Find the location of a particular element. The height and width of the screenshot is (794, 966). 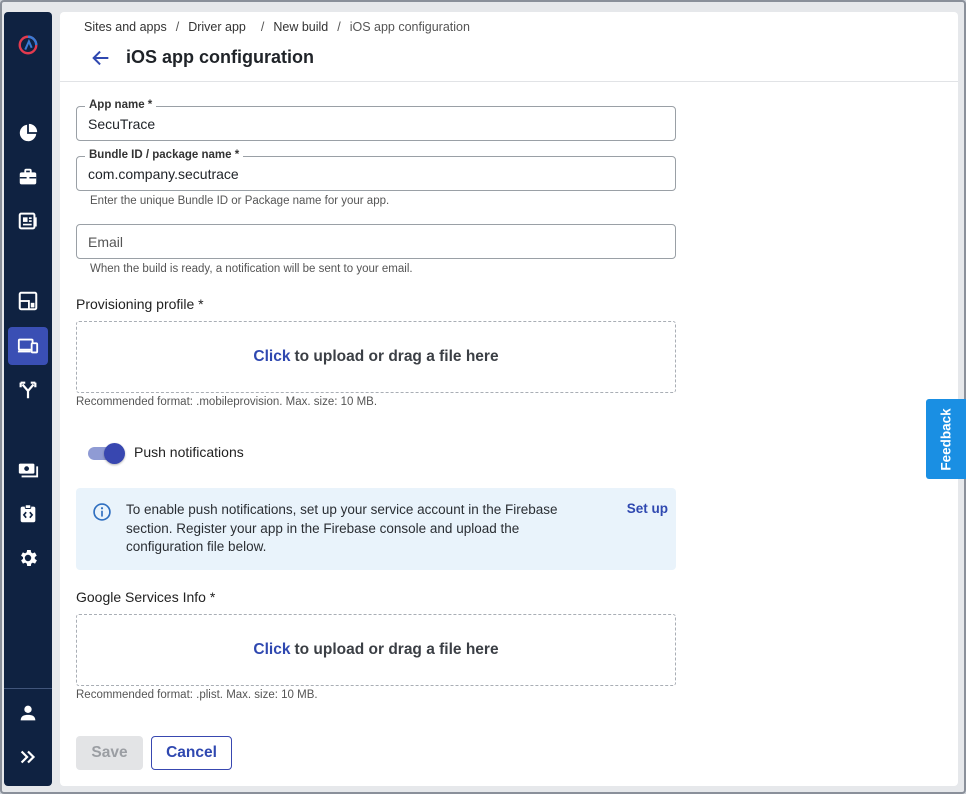

app-name-value: SecuTrace is located at coordinates (122, 124).